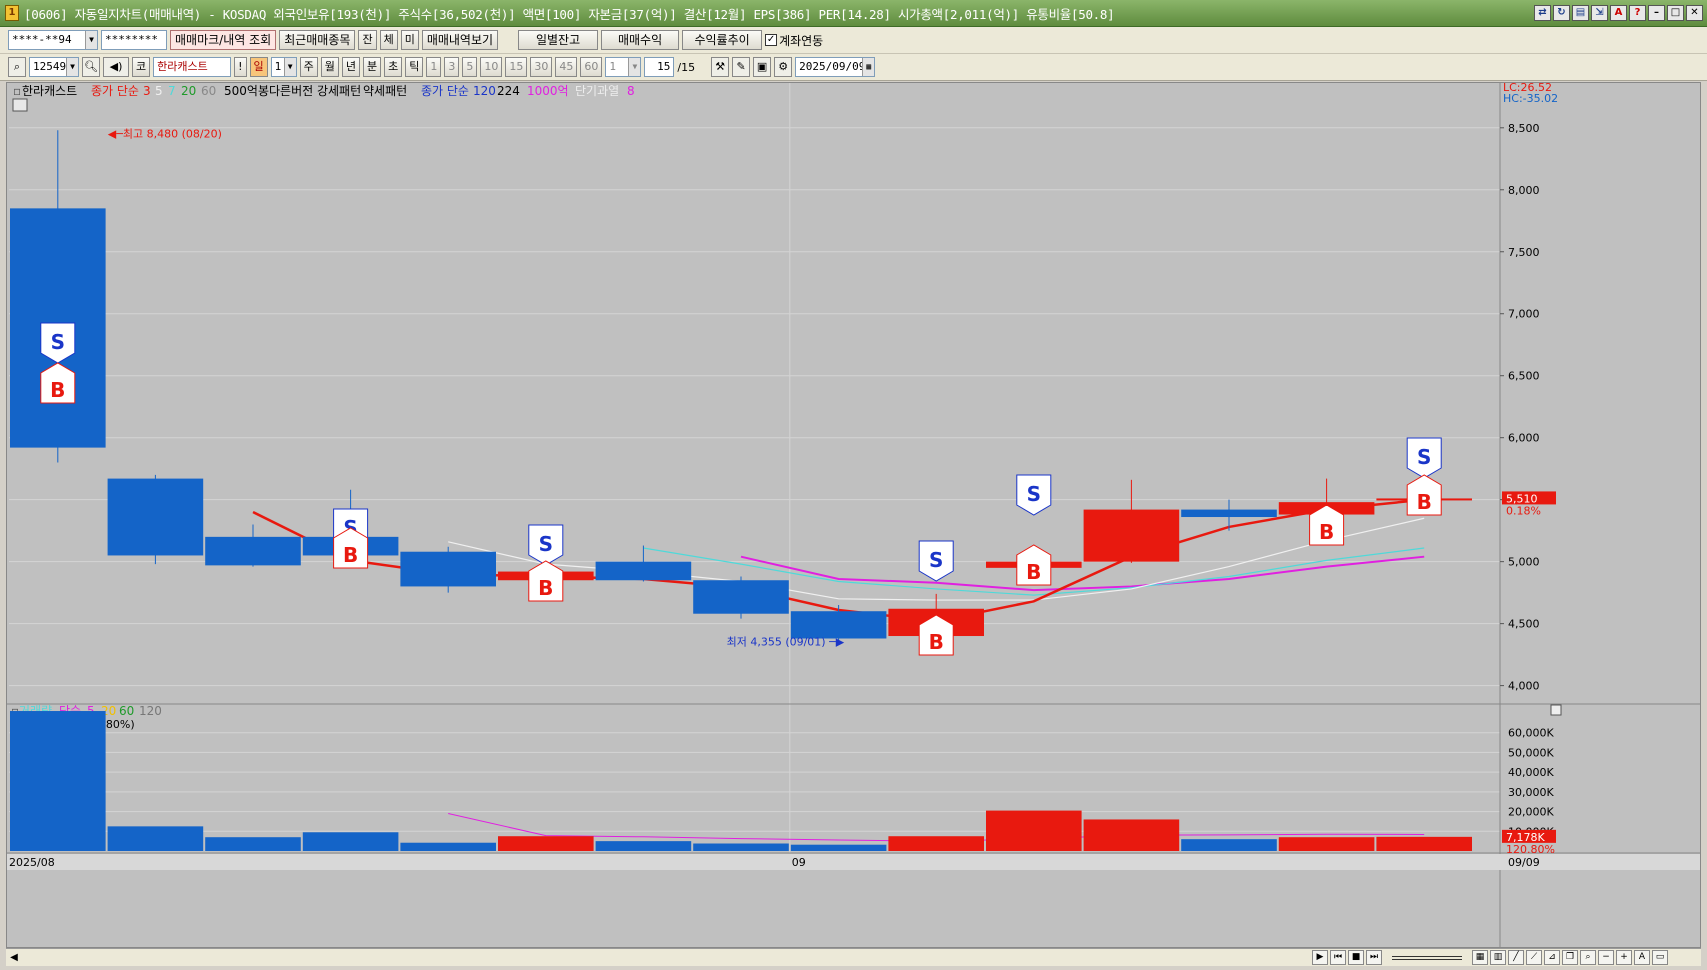  I want to click on split-icon: ▥, so click(1498, 957).